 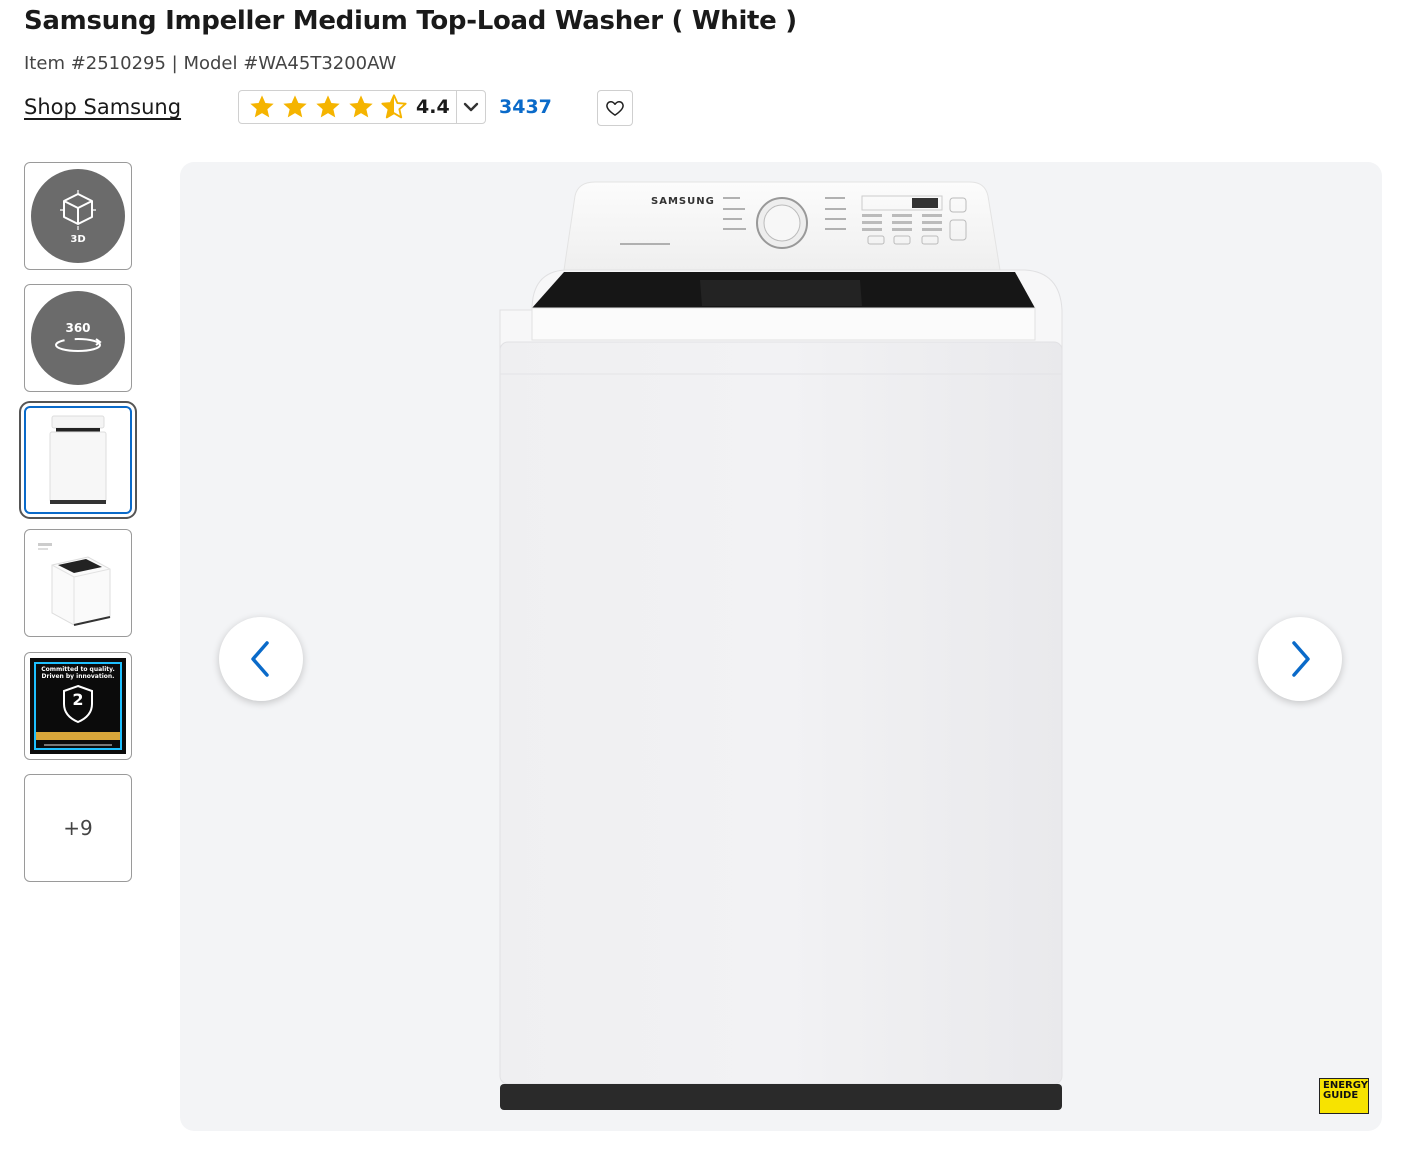 I want to click on badge-360: 360, so click(x=78, y=338).